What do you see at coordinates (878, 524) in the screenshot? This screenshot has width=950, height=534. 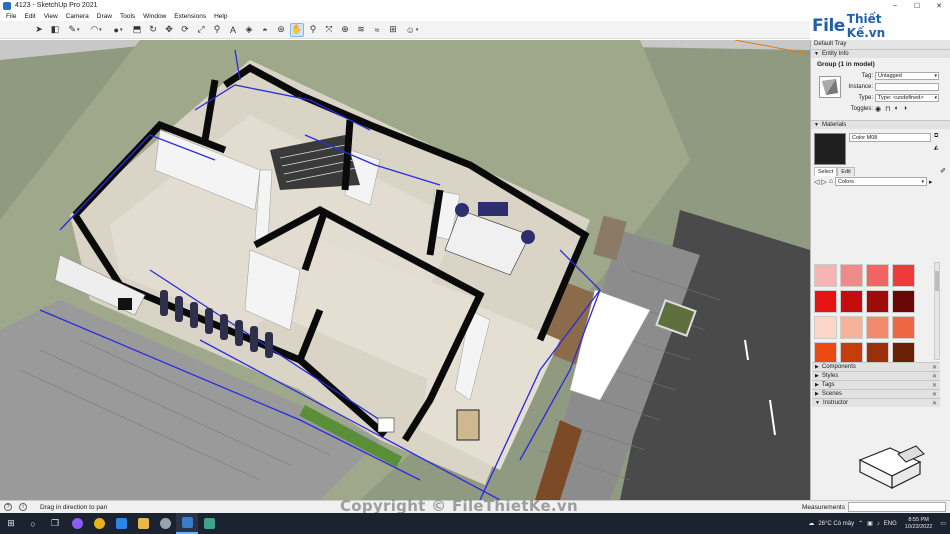 I see `volume-icon: ♪` at bounding box center [878, 524].